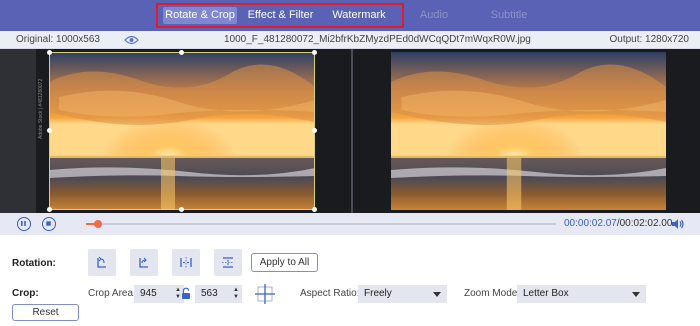 Image resolution: width=700 pixels, height=326 pixels. I want to click on tab-effect-filter: Effect & Filter, so click(280, 15).